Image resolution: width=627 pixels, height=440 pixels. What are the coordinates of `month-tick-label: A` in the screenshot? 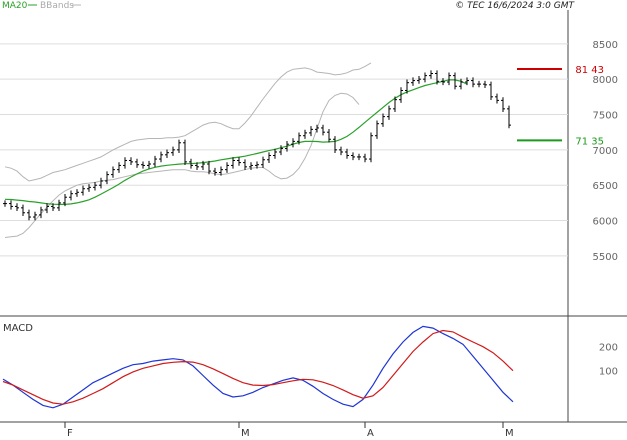 It's located at (370, 433).